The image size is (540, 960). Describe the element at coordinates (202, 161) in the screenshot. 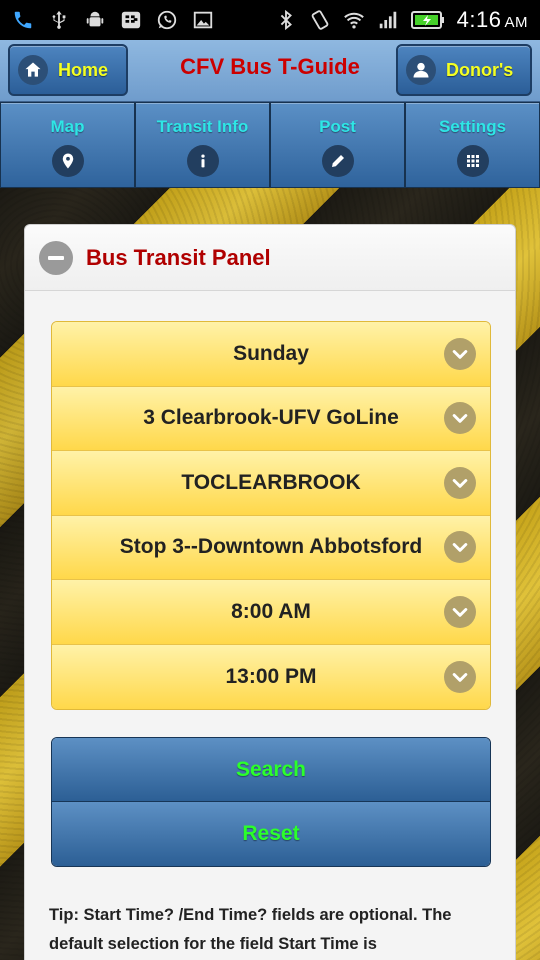

I see `info-icon` at that location.